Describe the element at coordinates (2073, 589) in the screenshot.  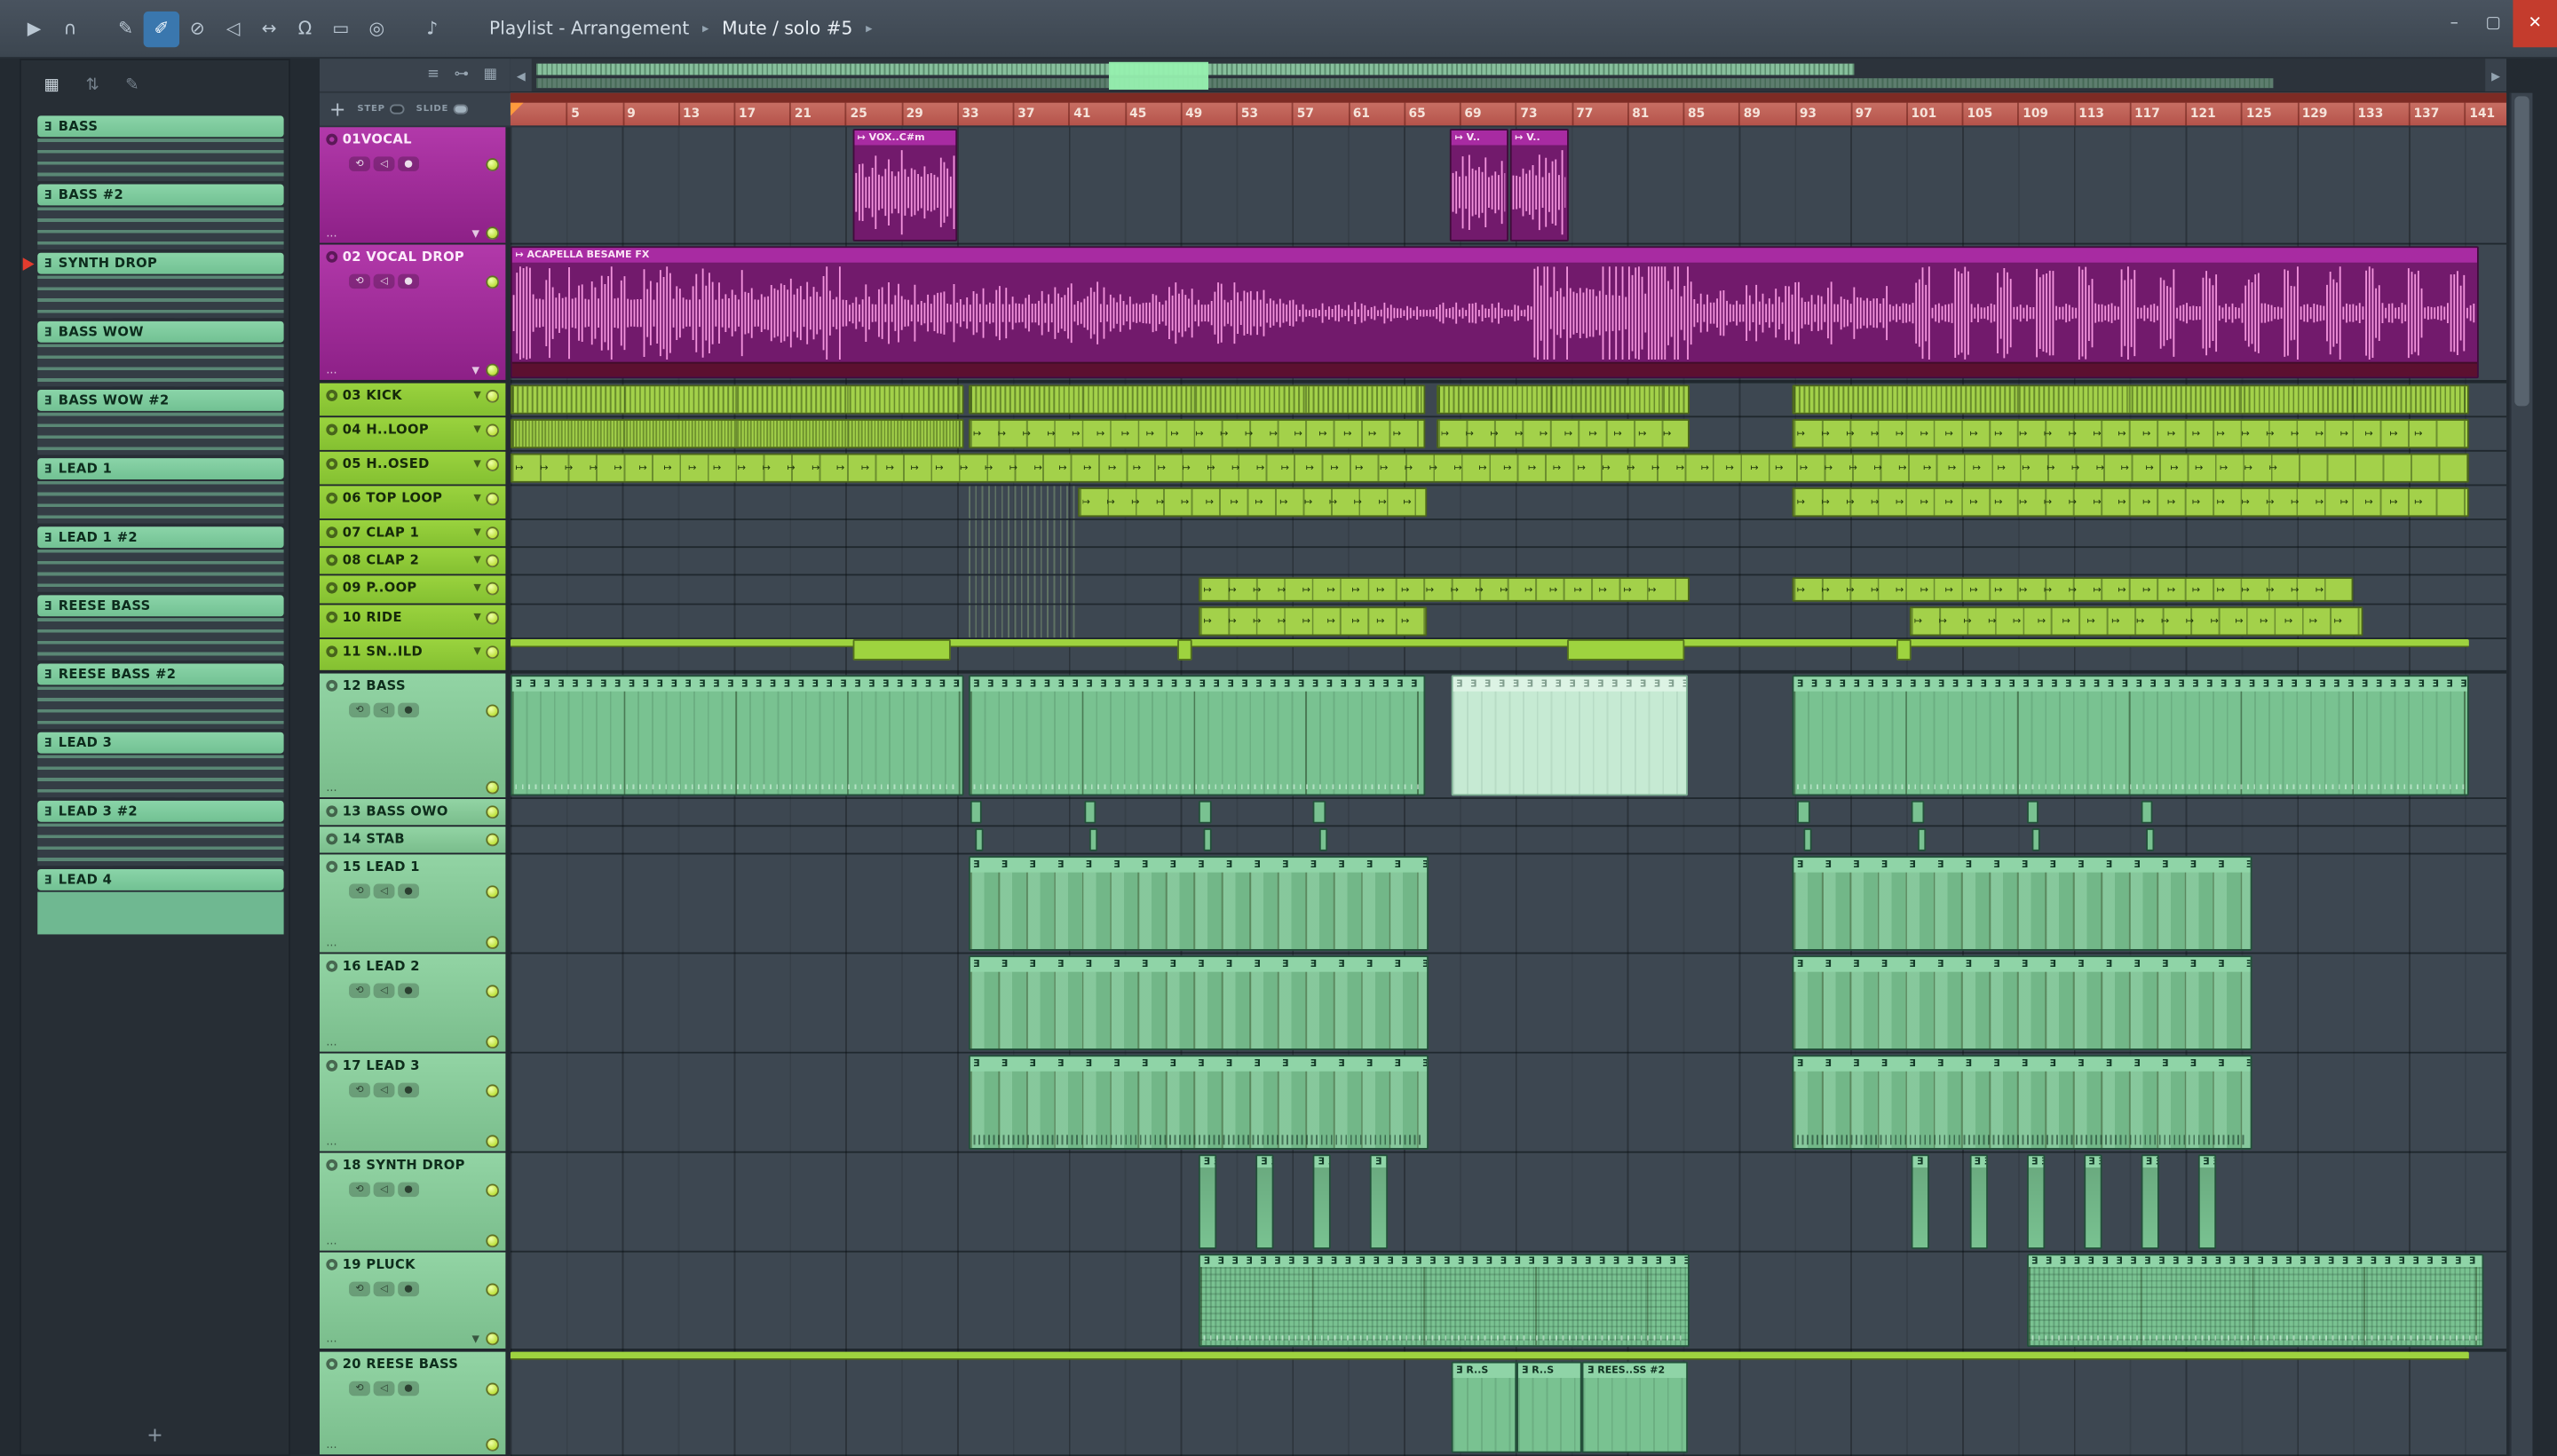
I see `clip-arrows: ↦↦↦↦↦↦↦↦↦↦↦↦↦↦↦↦↦↦↦↦↦↦` at that location.